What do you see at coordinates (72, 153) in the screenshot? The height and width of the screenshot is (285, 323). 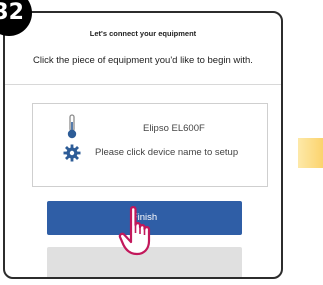 I see `gear-icon` at bounding box center [72, 153].